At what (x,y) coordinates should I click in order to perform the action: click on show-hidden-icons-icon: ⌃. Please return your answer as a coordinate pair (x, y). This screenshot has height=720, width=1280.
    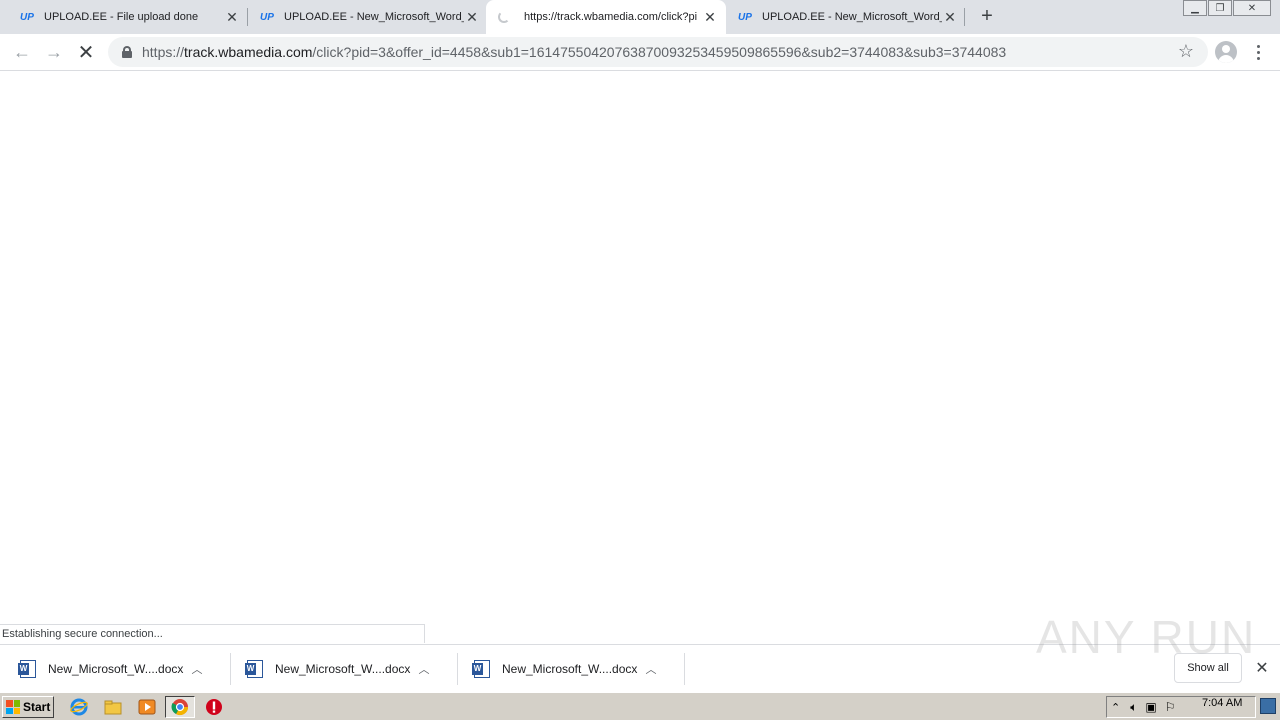
    Looking at the image, I should click on (1115, 707).